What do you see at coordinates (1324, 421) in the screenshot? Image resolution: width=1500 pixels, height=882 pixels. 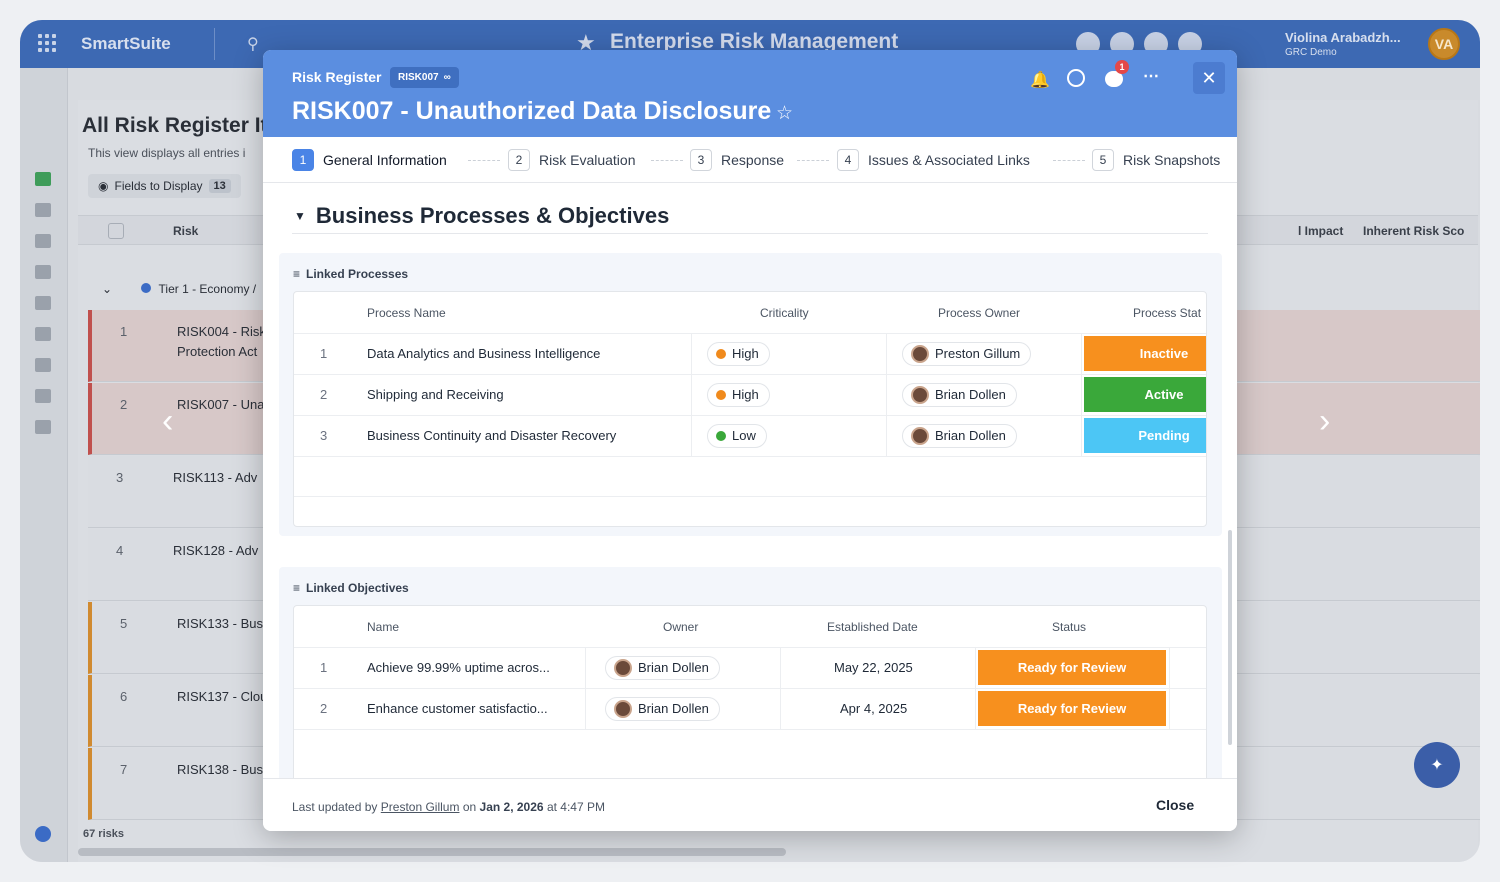 I see `next-record-arrow-icon: ›` at bounding box center [1324, 421].